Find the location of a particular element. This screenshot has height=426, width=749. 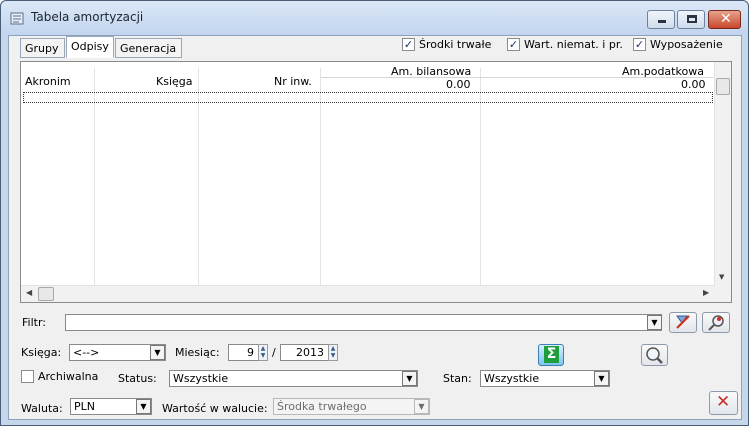

close-window-button: ✕ is located at coordinates (724, 19).